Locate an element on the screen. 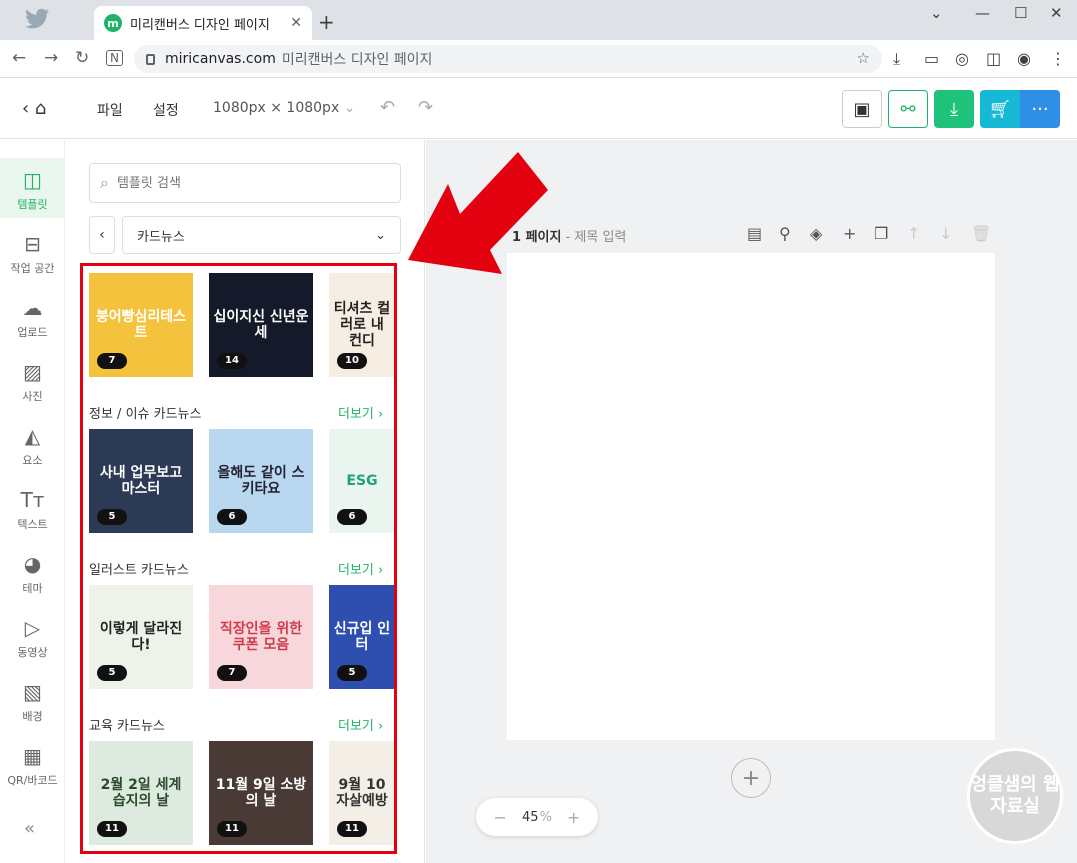  menu-settings: 설정 is located at coordinates (166, 110).